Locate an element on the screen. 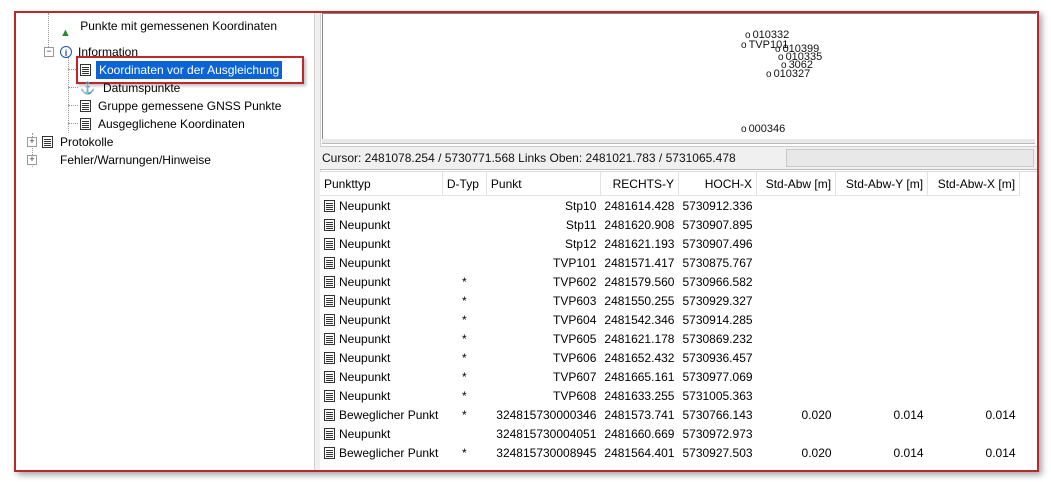 The image size is (1051, 482). column-header-punkt: Punkt is located at coordinates (543, 184).